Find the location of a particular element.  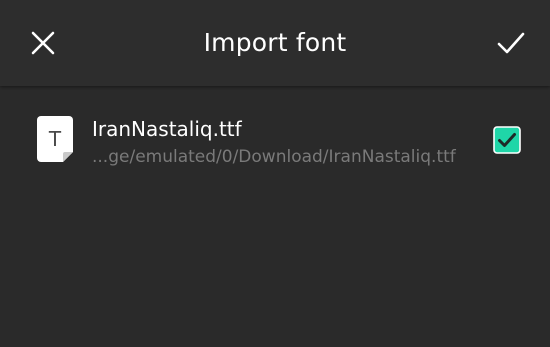

font-file-name: IranNastaliq.ttf is located at coordinates (167, 129).